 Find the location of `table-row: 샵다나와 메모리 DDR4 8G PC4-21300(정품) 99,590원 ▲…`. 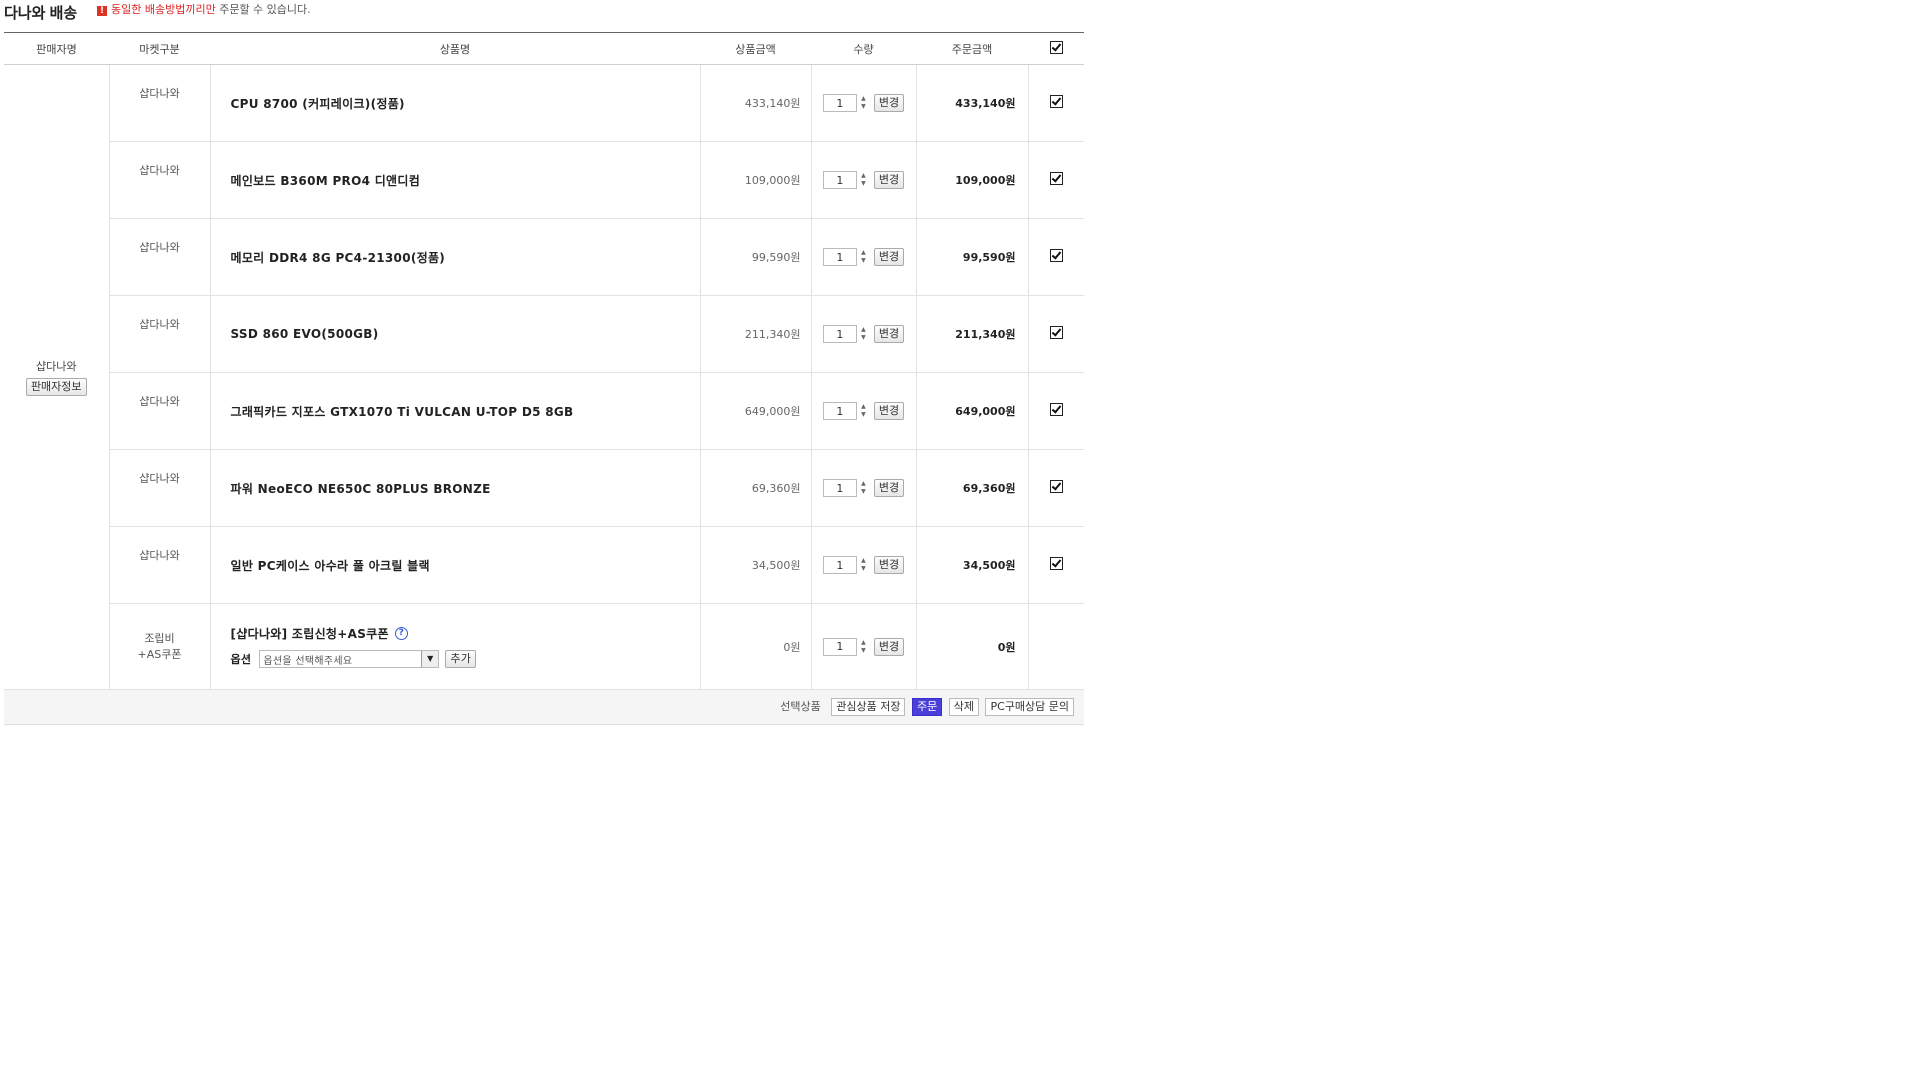

table-row: 샵다나와 메모리 DDR4 8G PC4-21300(정품) 99,590원 ▲… is located at coordinates (544, 257).